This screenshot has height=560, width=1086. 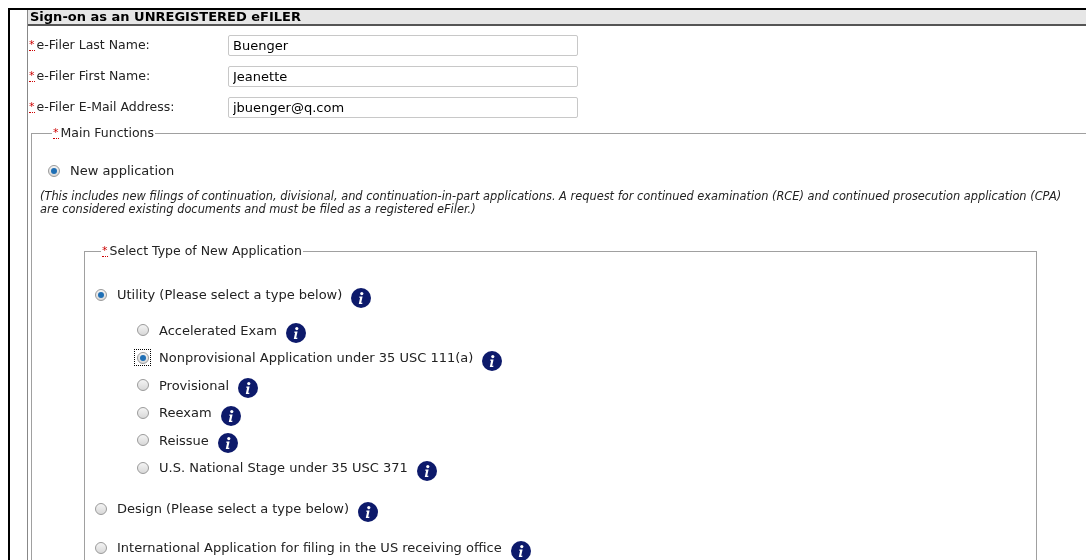 I want to click on option-label: New application, so click(x=122, y=171).